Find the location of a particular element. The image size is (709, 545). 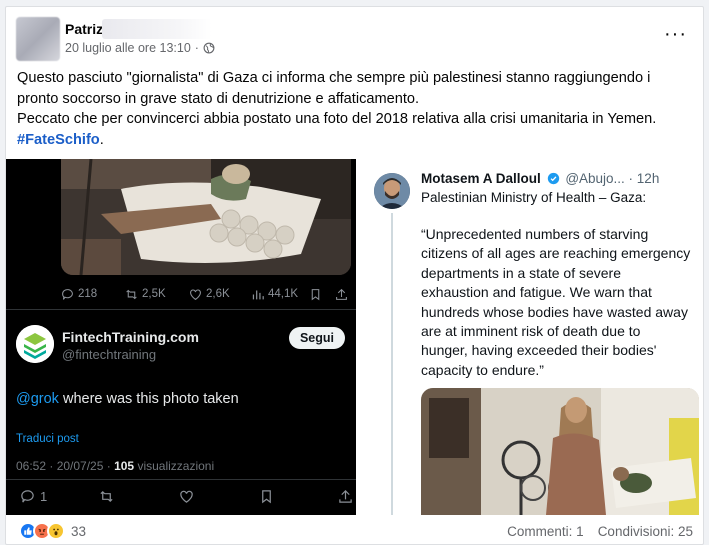

tweet-views-number: 105 is located at coordinates (124, 466).